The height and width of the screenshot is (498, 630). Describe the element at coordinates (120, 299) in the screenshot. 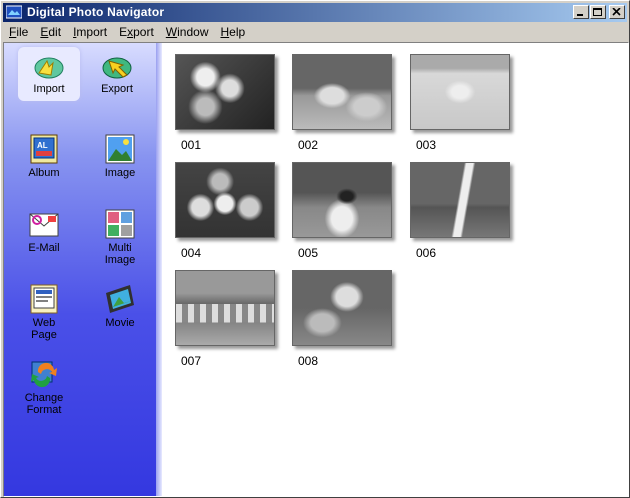

I see `movie-icon` at that location.